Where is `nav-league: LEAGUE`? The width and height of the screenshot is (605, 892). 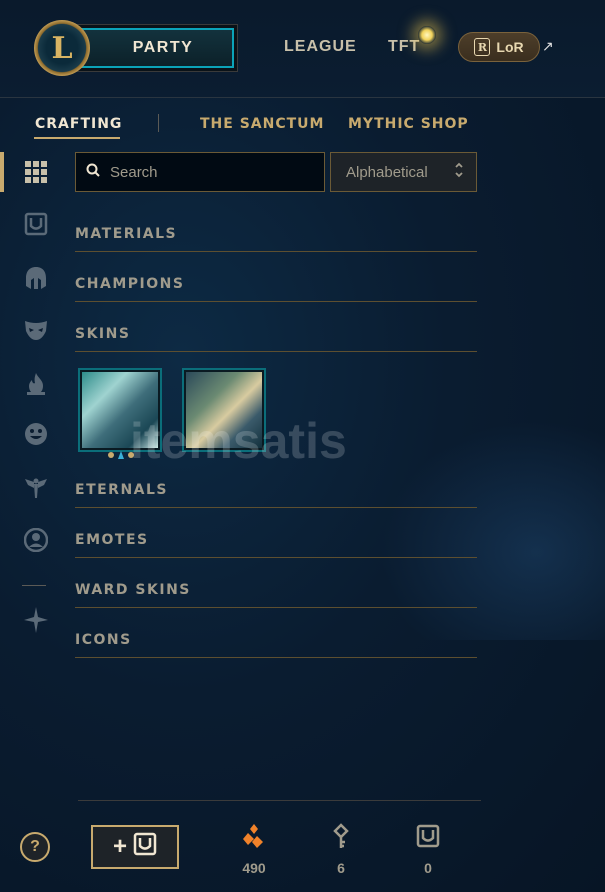
nav-league: LEAGUE is located at coordinates (320, 47).